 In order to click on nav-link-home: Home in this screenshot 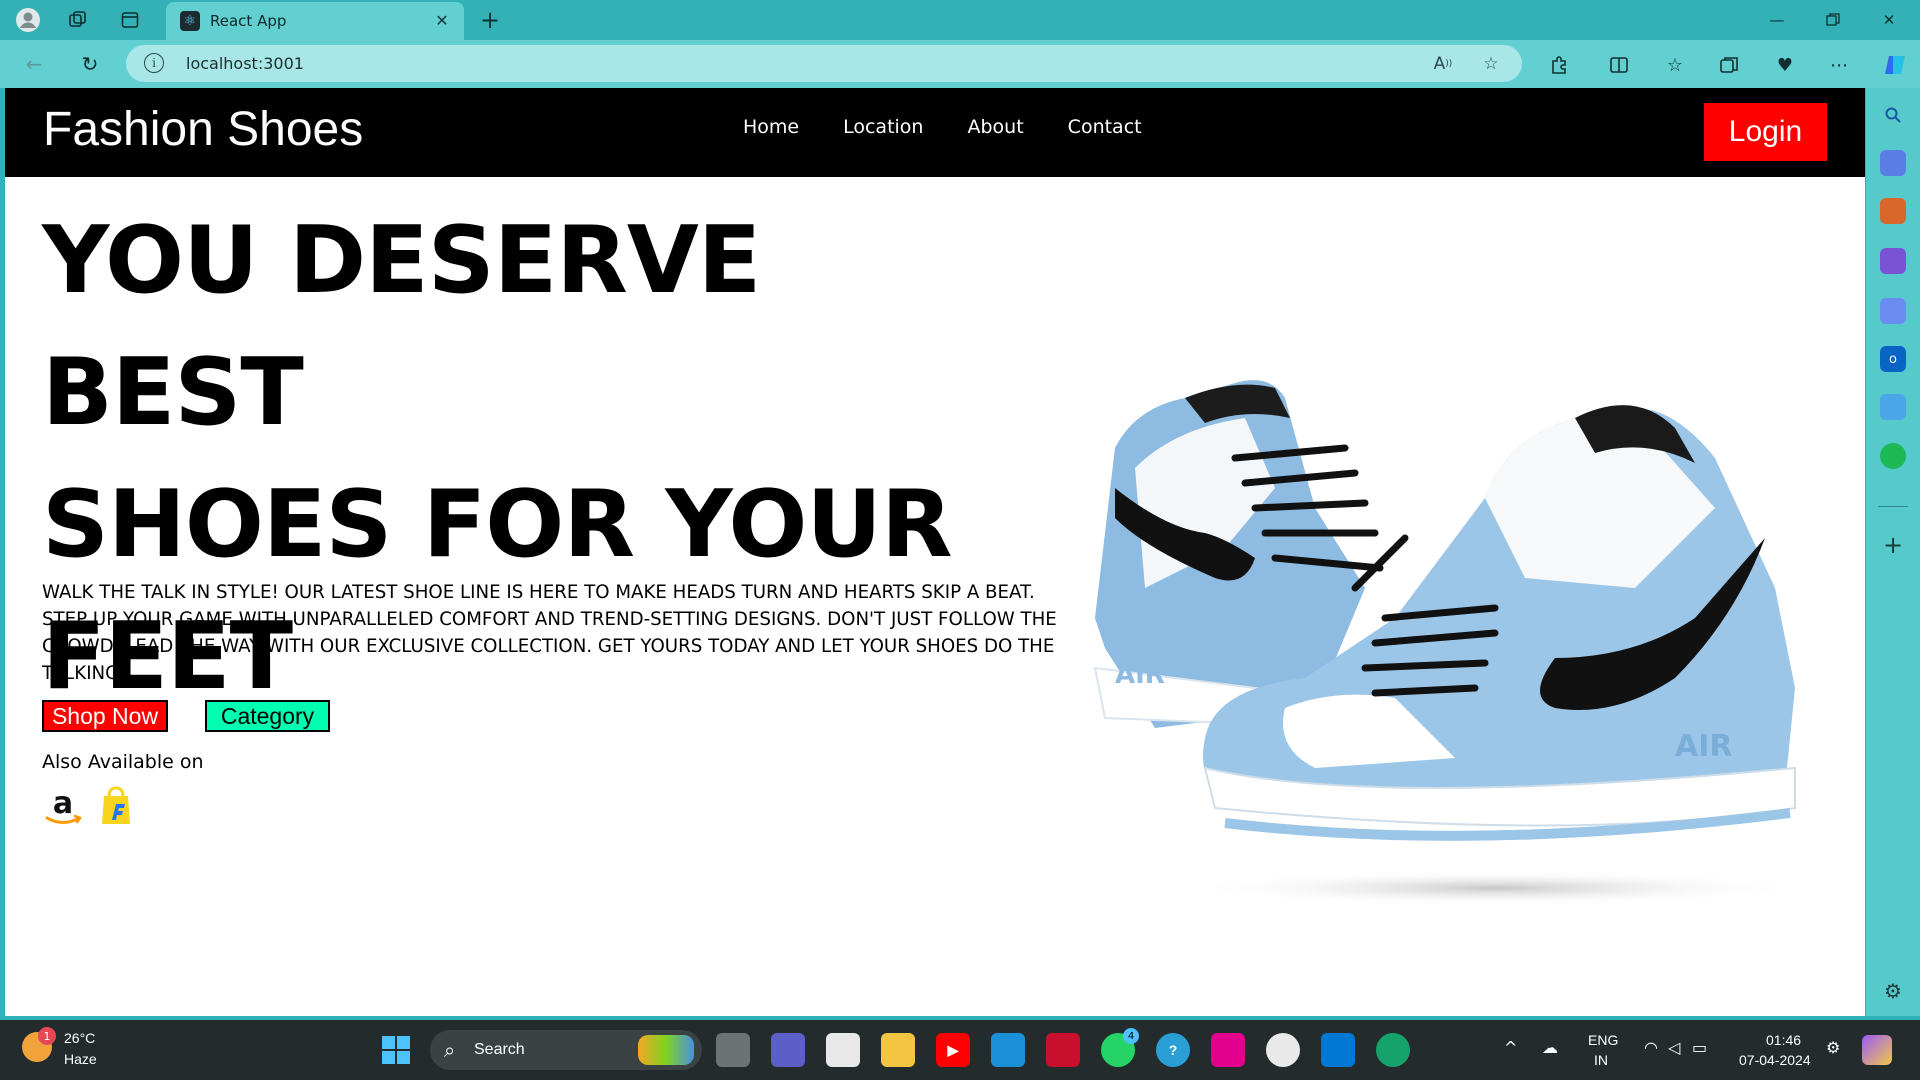, I will do `click(771, 127)`.